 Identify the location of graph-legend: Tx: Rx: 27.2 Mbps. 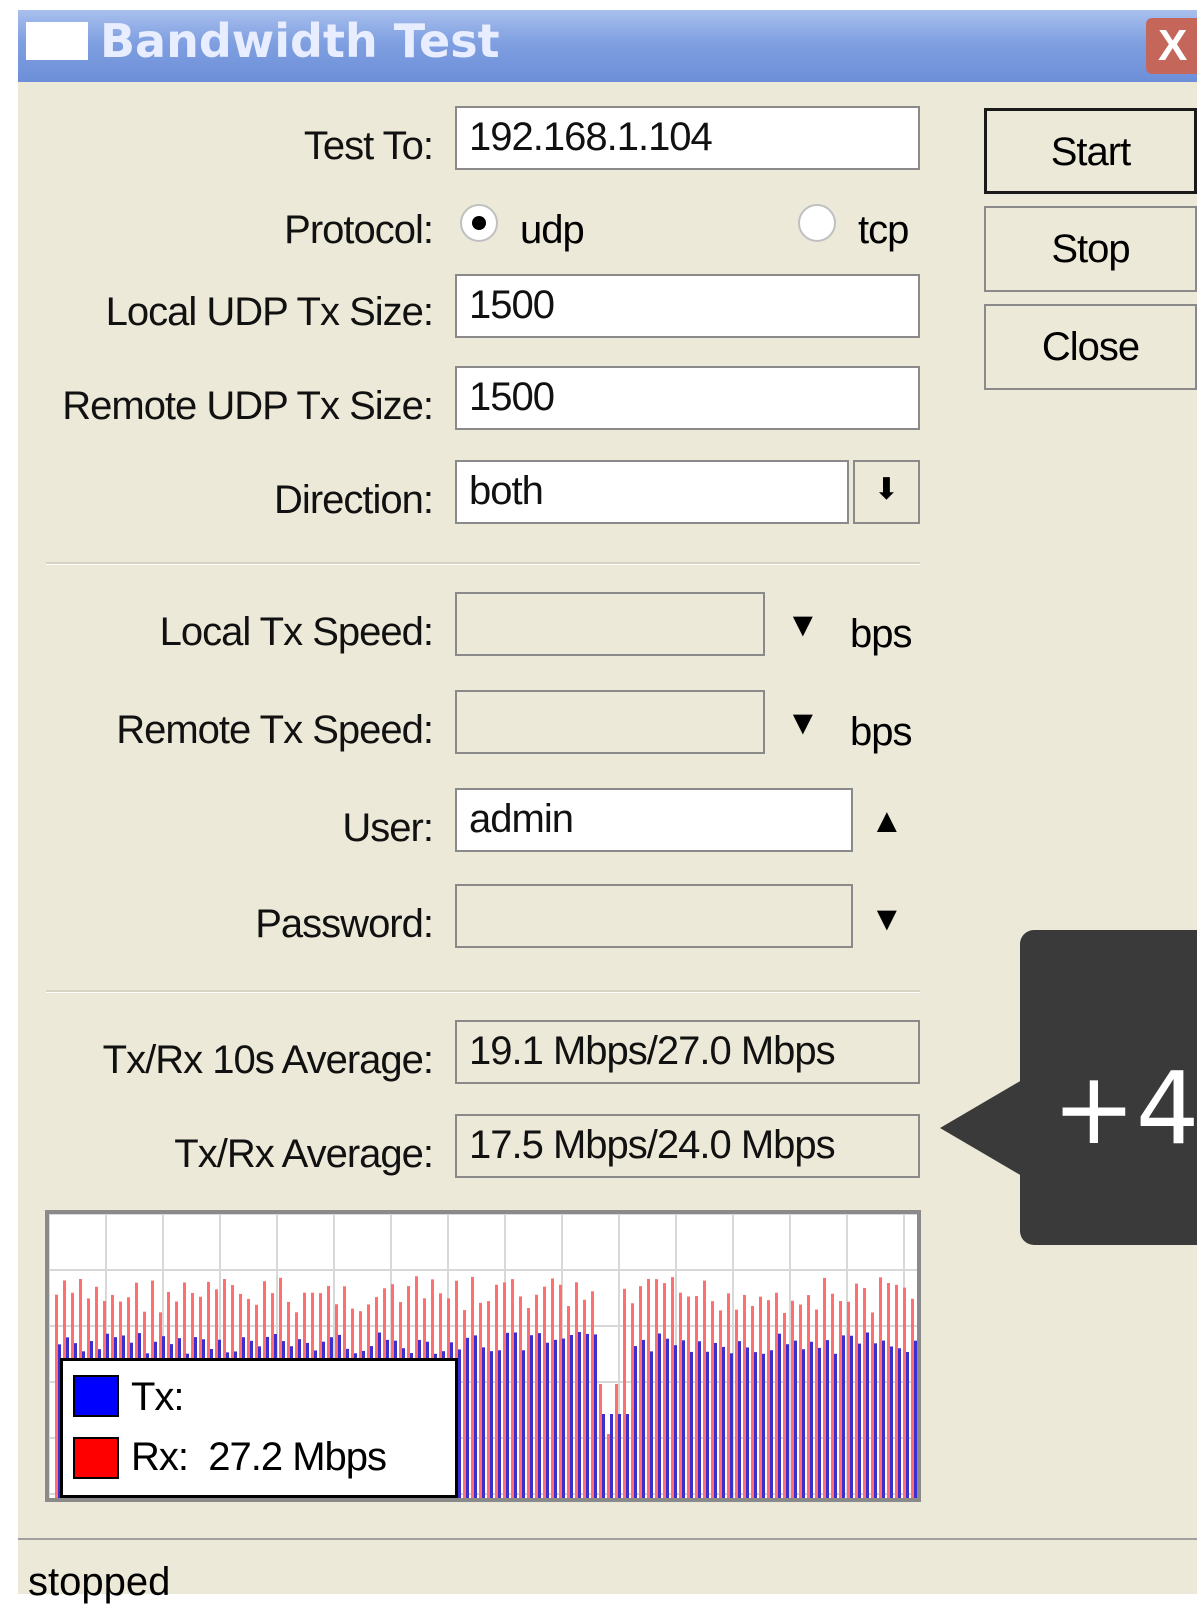
(259, 1428).